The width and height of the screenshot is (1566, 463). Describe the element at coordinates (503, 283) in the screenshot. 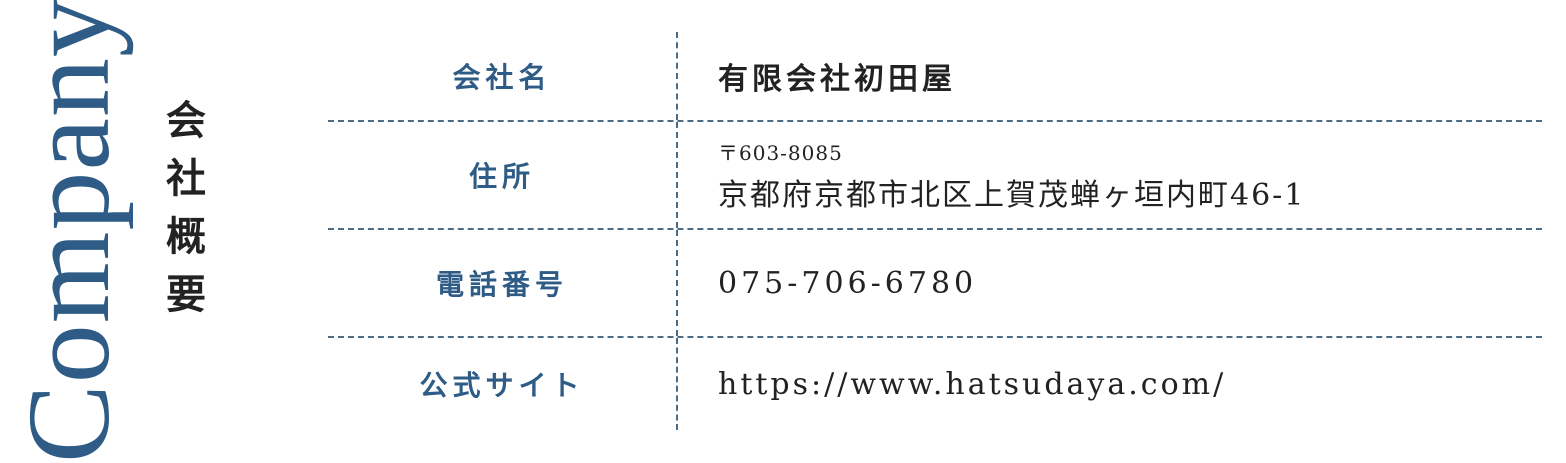

I see `phone-label: 電話番号` at that location.